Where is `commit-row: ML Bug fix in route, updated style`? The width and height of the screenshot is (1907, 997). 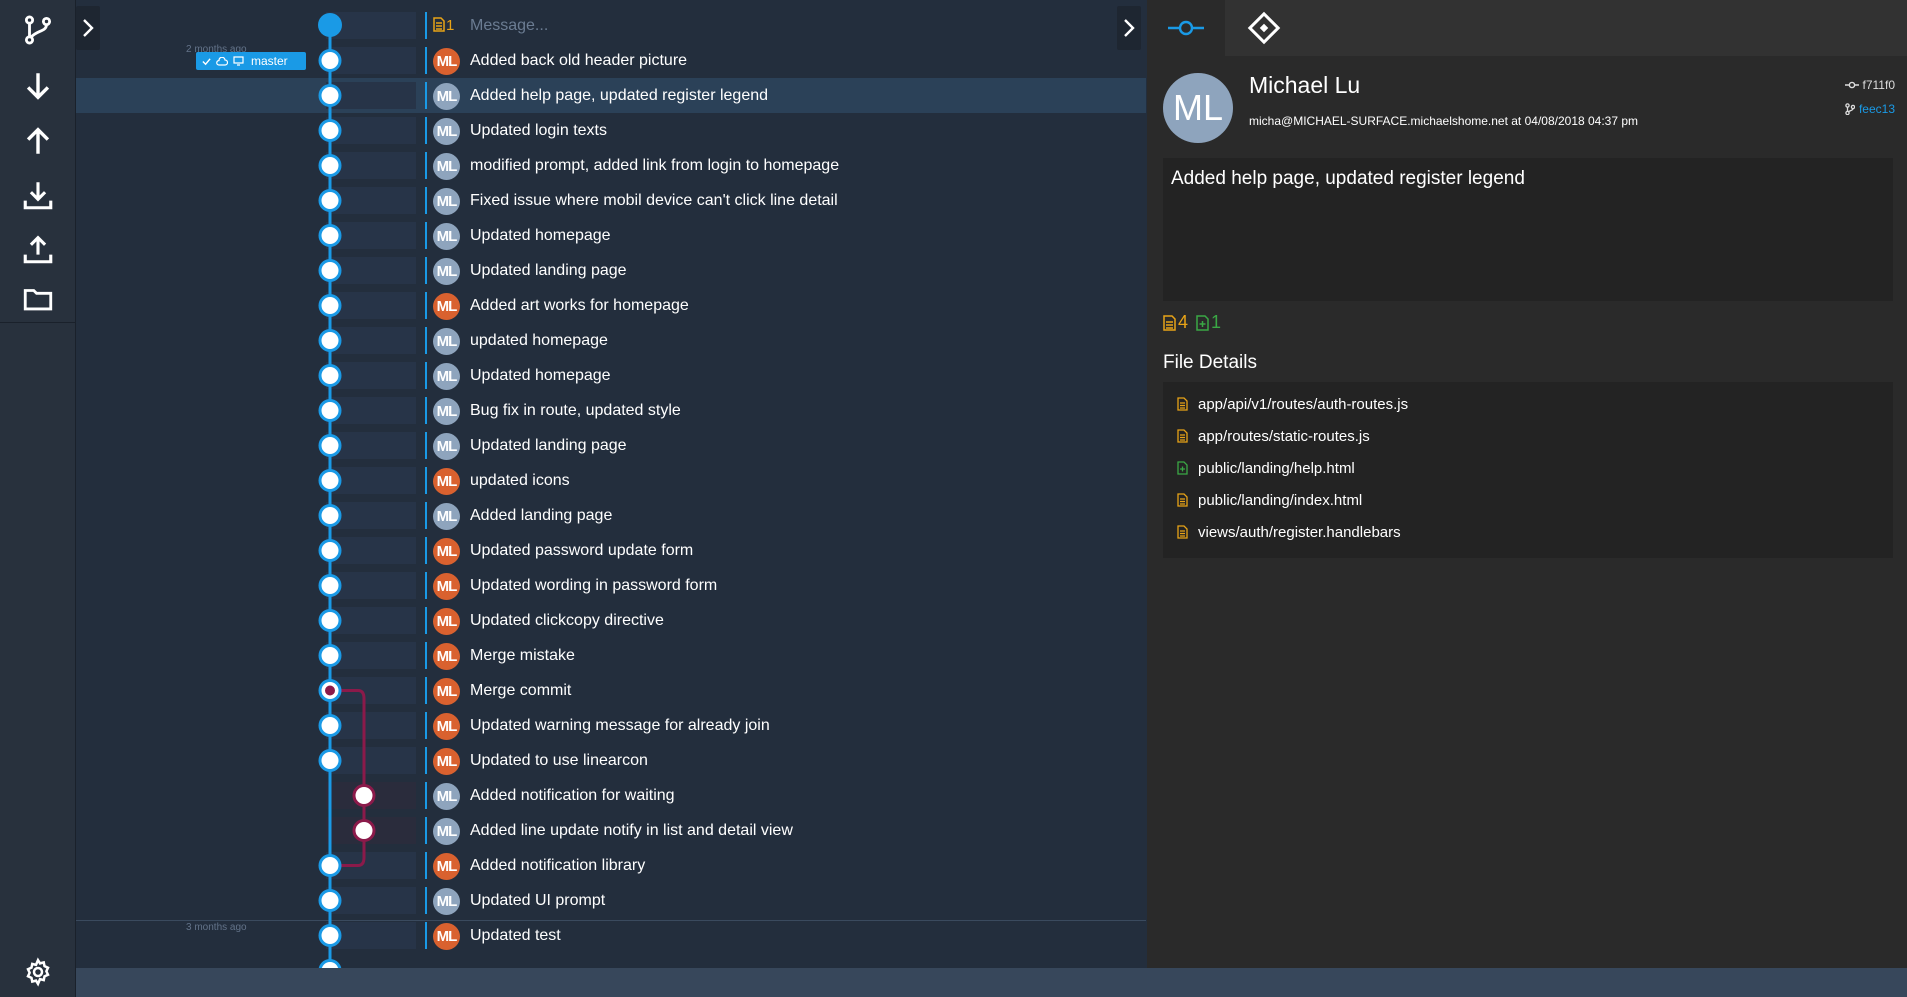
commit-row: ML Bug fix in route, updated style is located at coordinates (611, 410).